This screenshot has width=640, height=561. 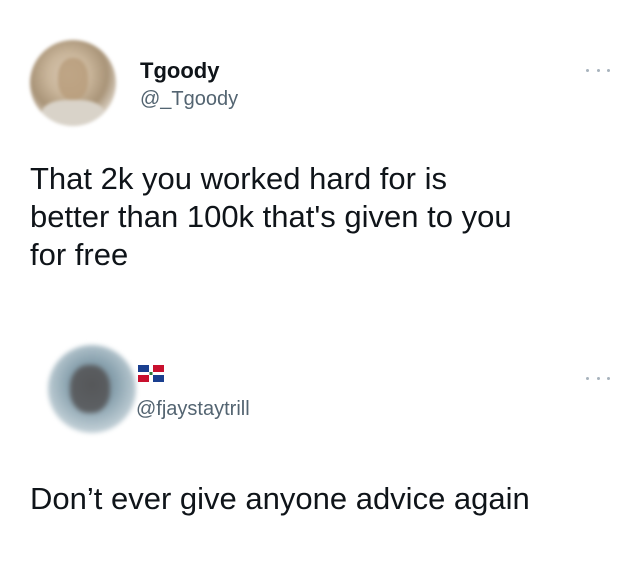 What do you see at coordinates (189, 99) in the screenshot?
I see `user-handle: @_Tgoody` at bounding box center [189, 99].